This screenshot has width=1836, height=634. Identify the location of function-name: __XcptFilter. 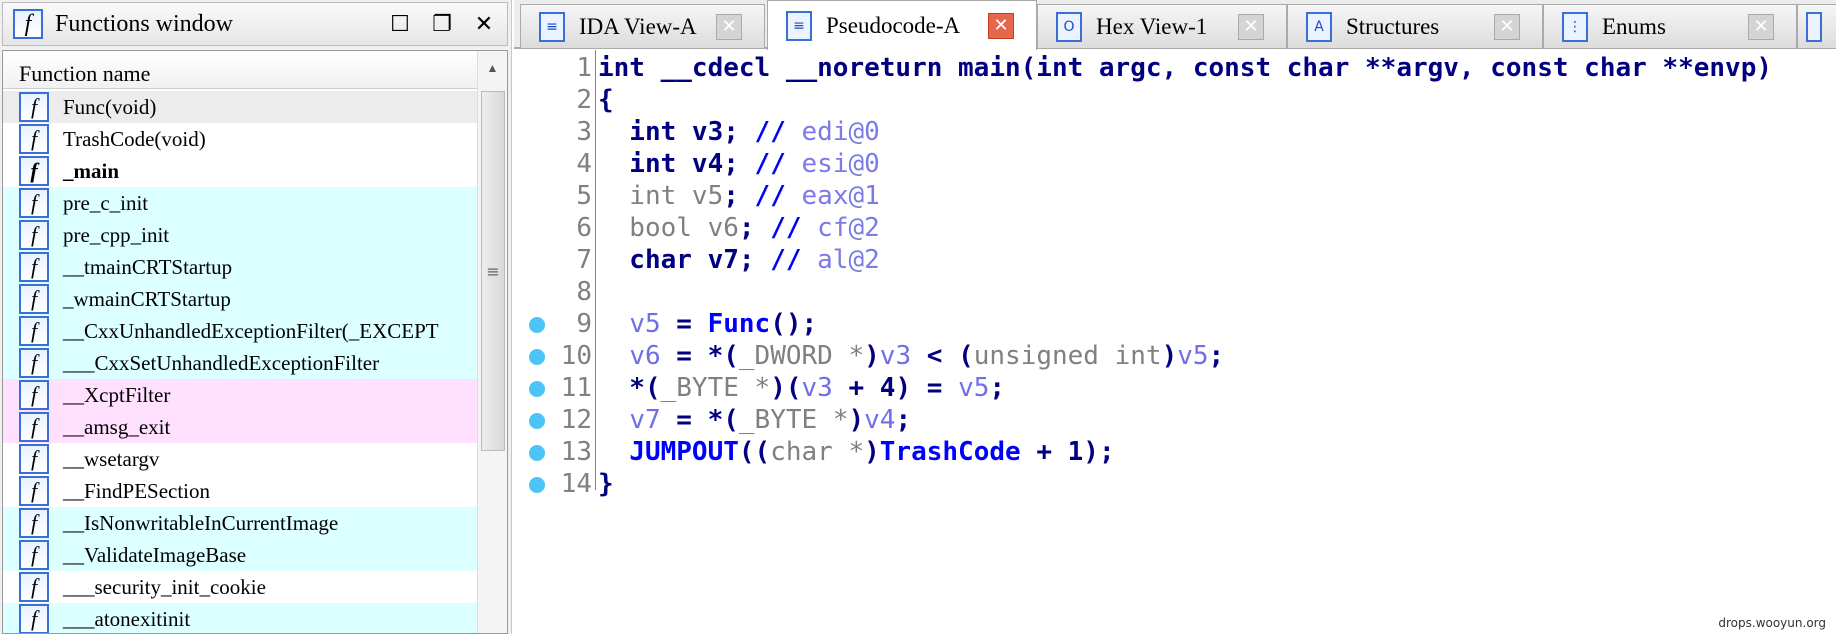
(117, 394).